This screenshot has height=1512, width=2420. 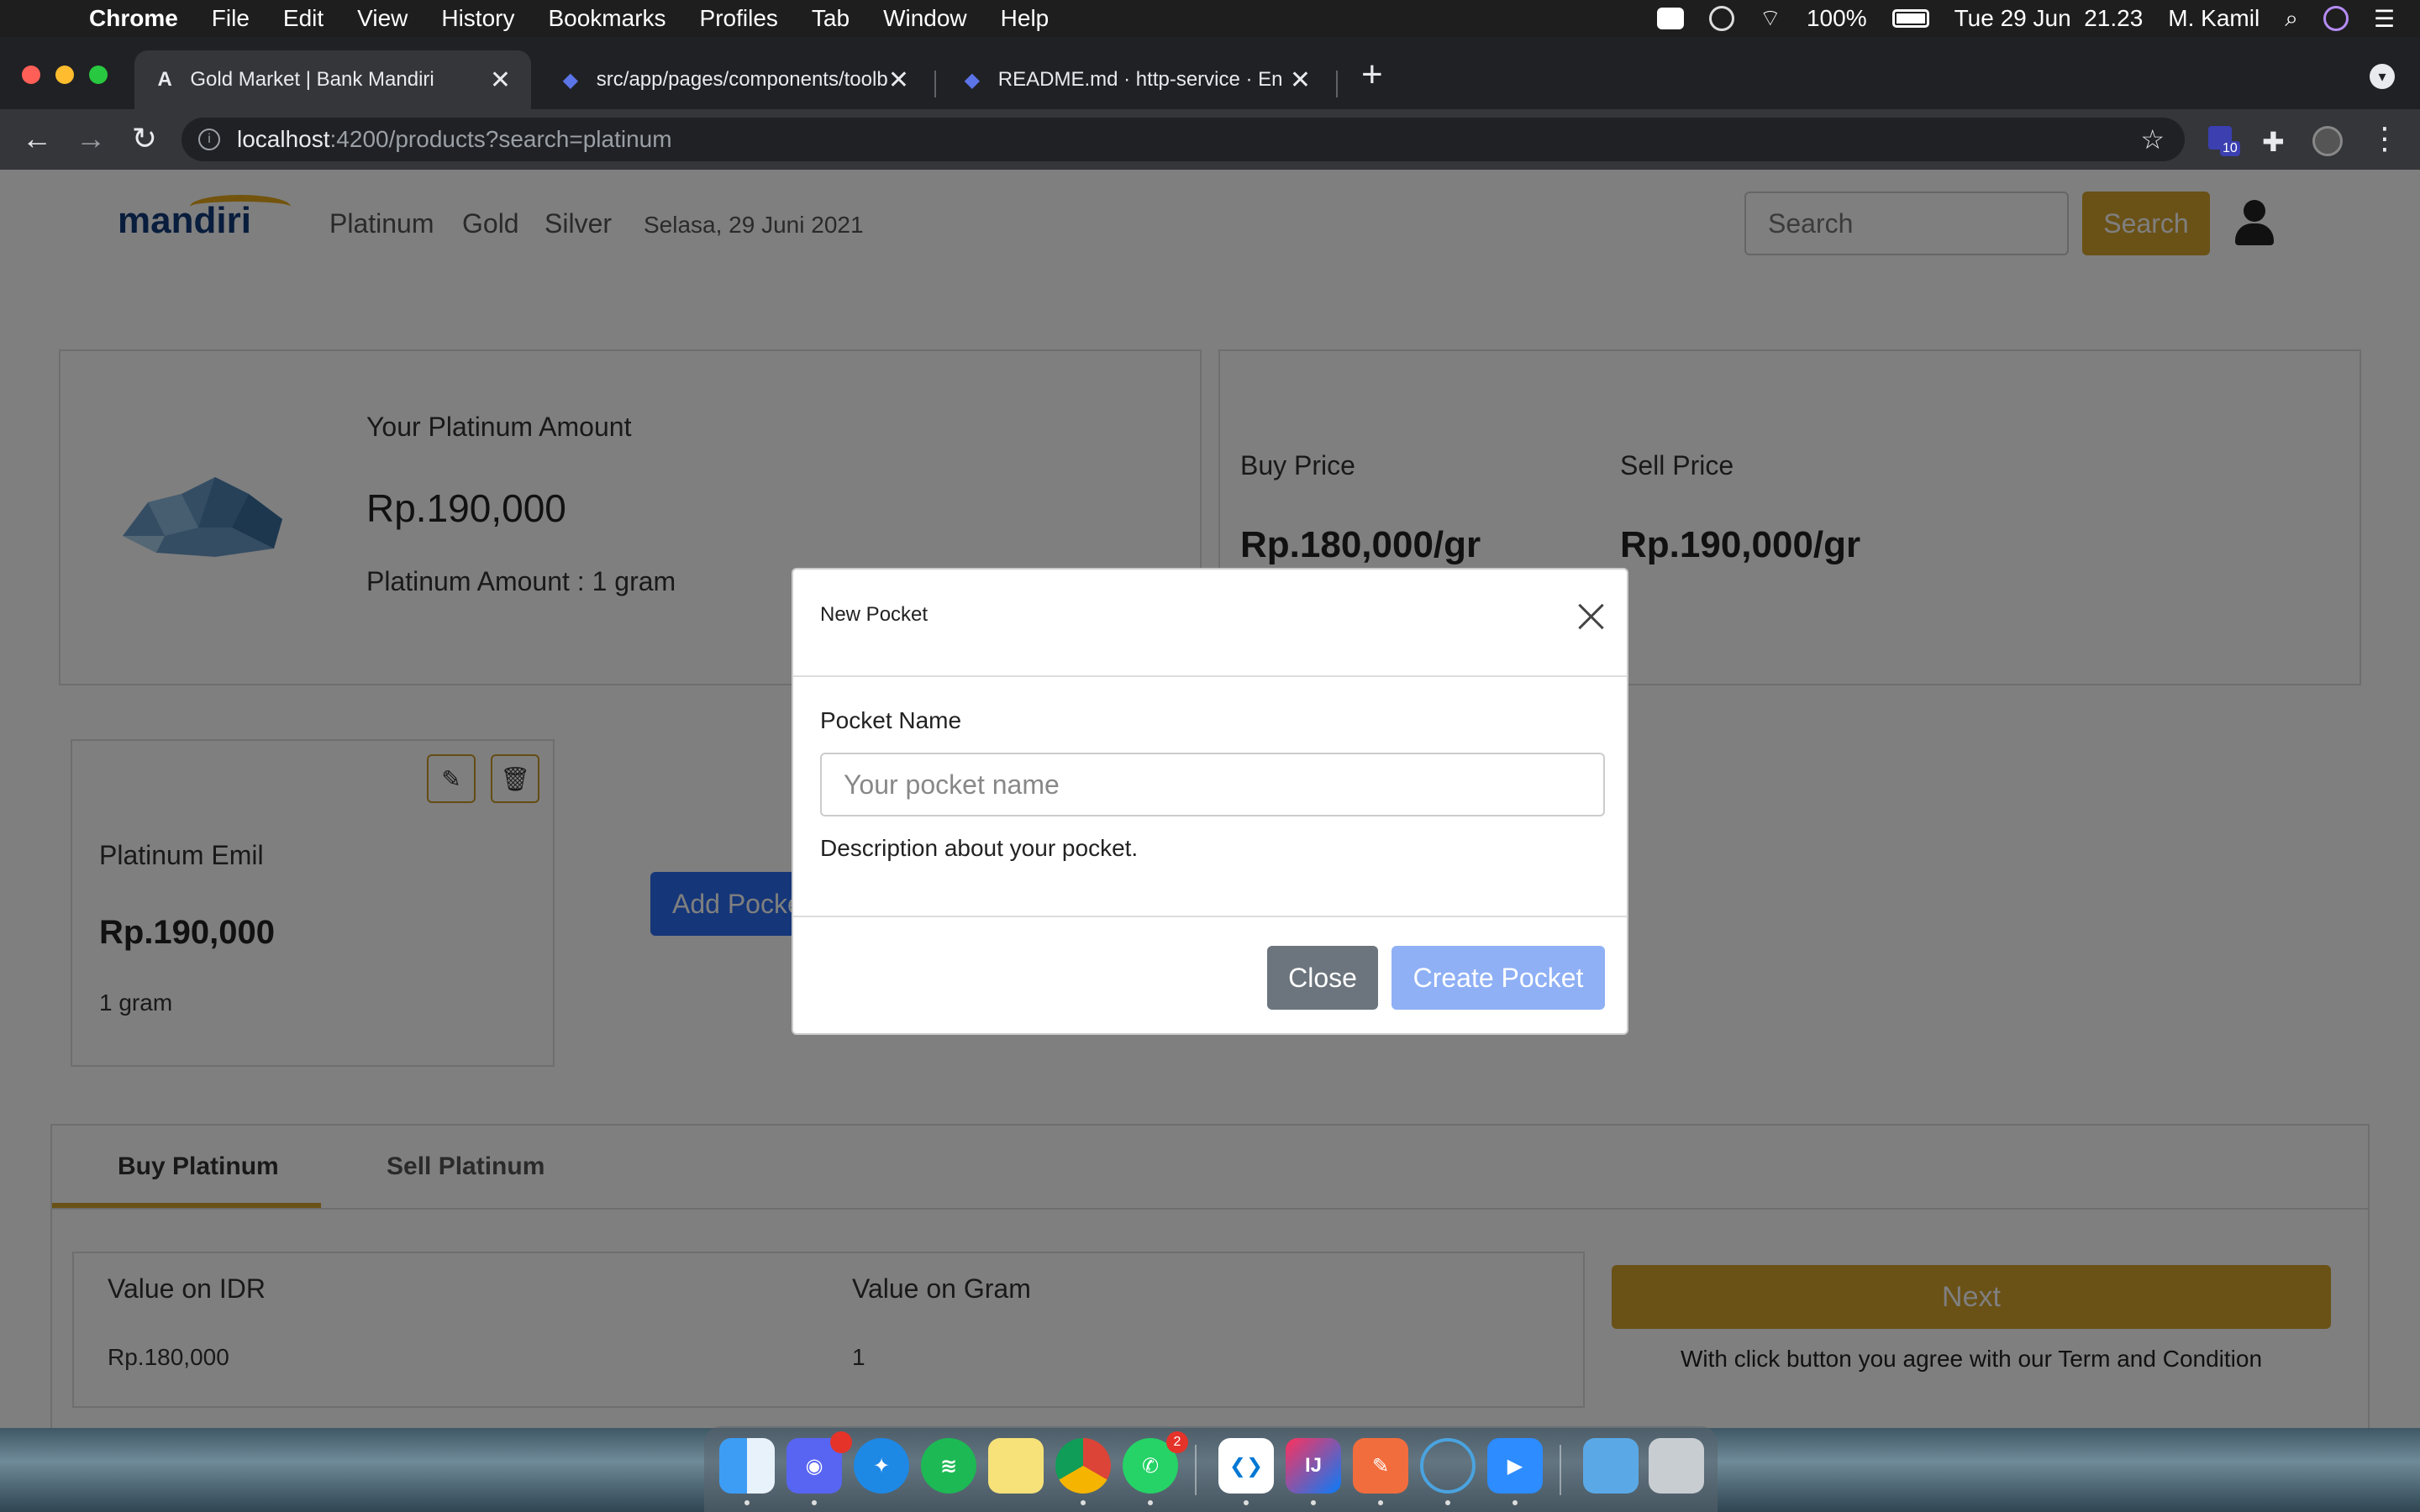 What do you see at coordinates (1314, 1466) in the screenshot?
I see `intellij-icon: IJ` at bounding box center [1314, 1466].